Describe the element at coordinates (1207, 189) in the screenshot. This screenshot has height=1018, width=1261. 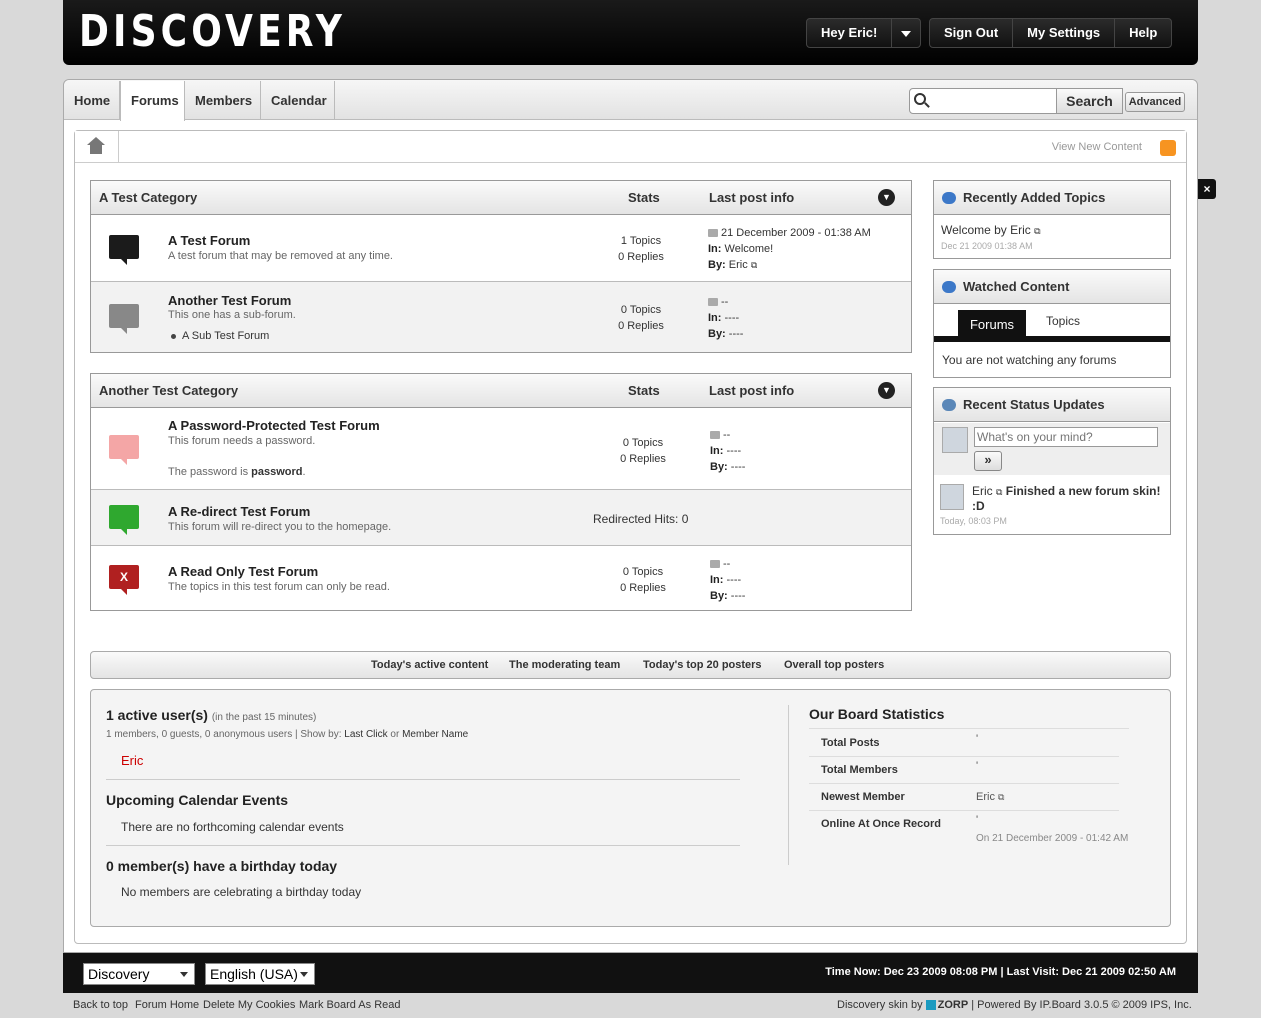
I see `close-icon: ×` at that location.